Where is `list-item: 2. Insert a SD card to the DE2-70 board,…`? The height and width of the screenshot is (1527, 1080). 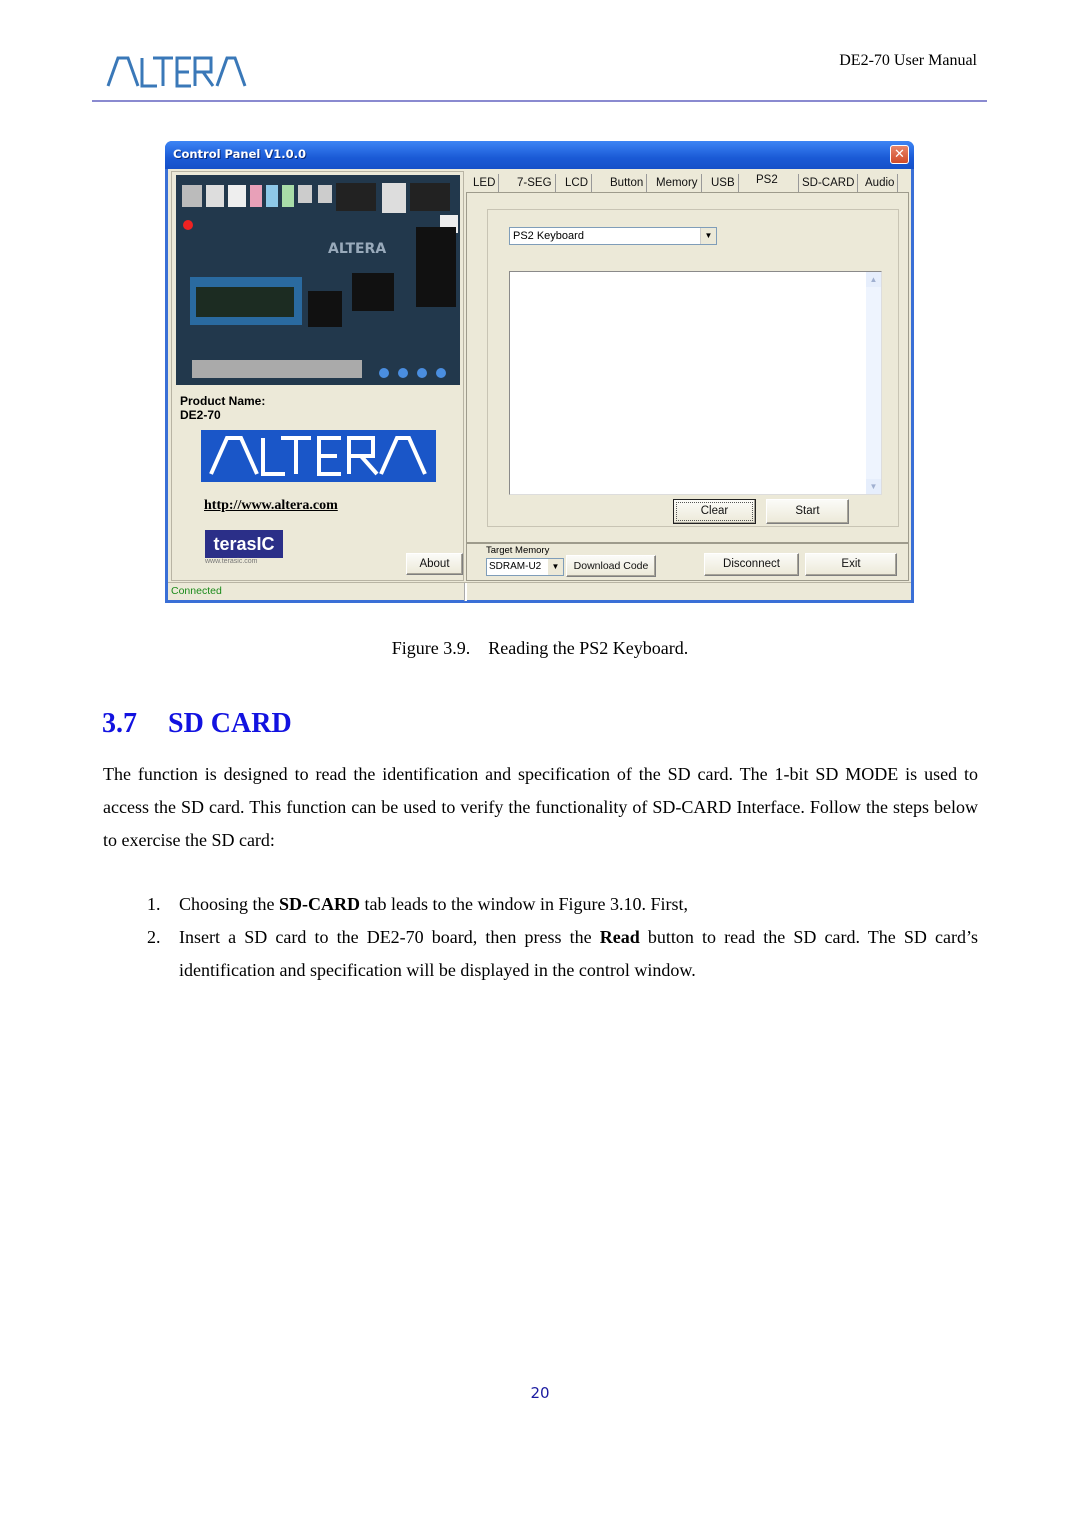
list-item: 2. Insert a SD card to the DE2-70 board,… is located at coordinates (562, 954).